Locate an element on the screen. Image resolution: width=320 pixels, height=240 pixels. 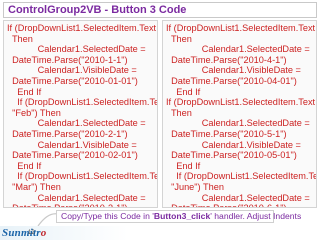
banner-handler-name: Button3_click is located at coordinates (182, 216).